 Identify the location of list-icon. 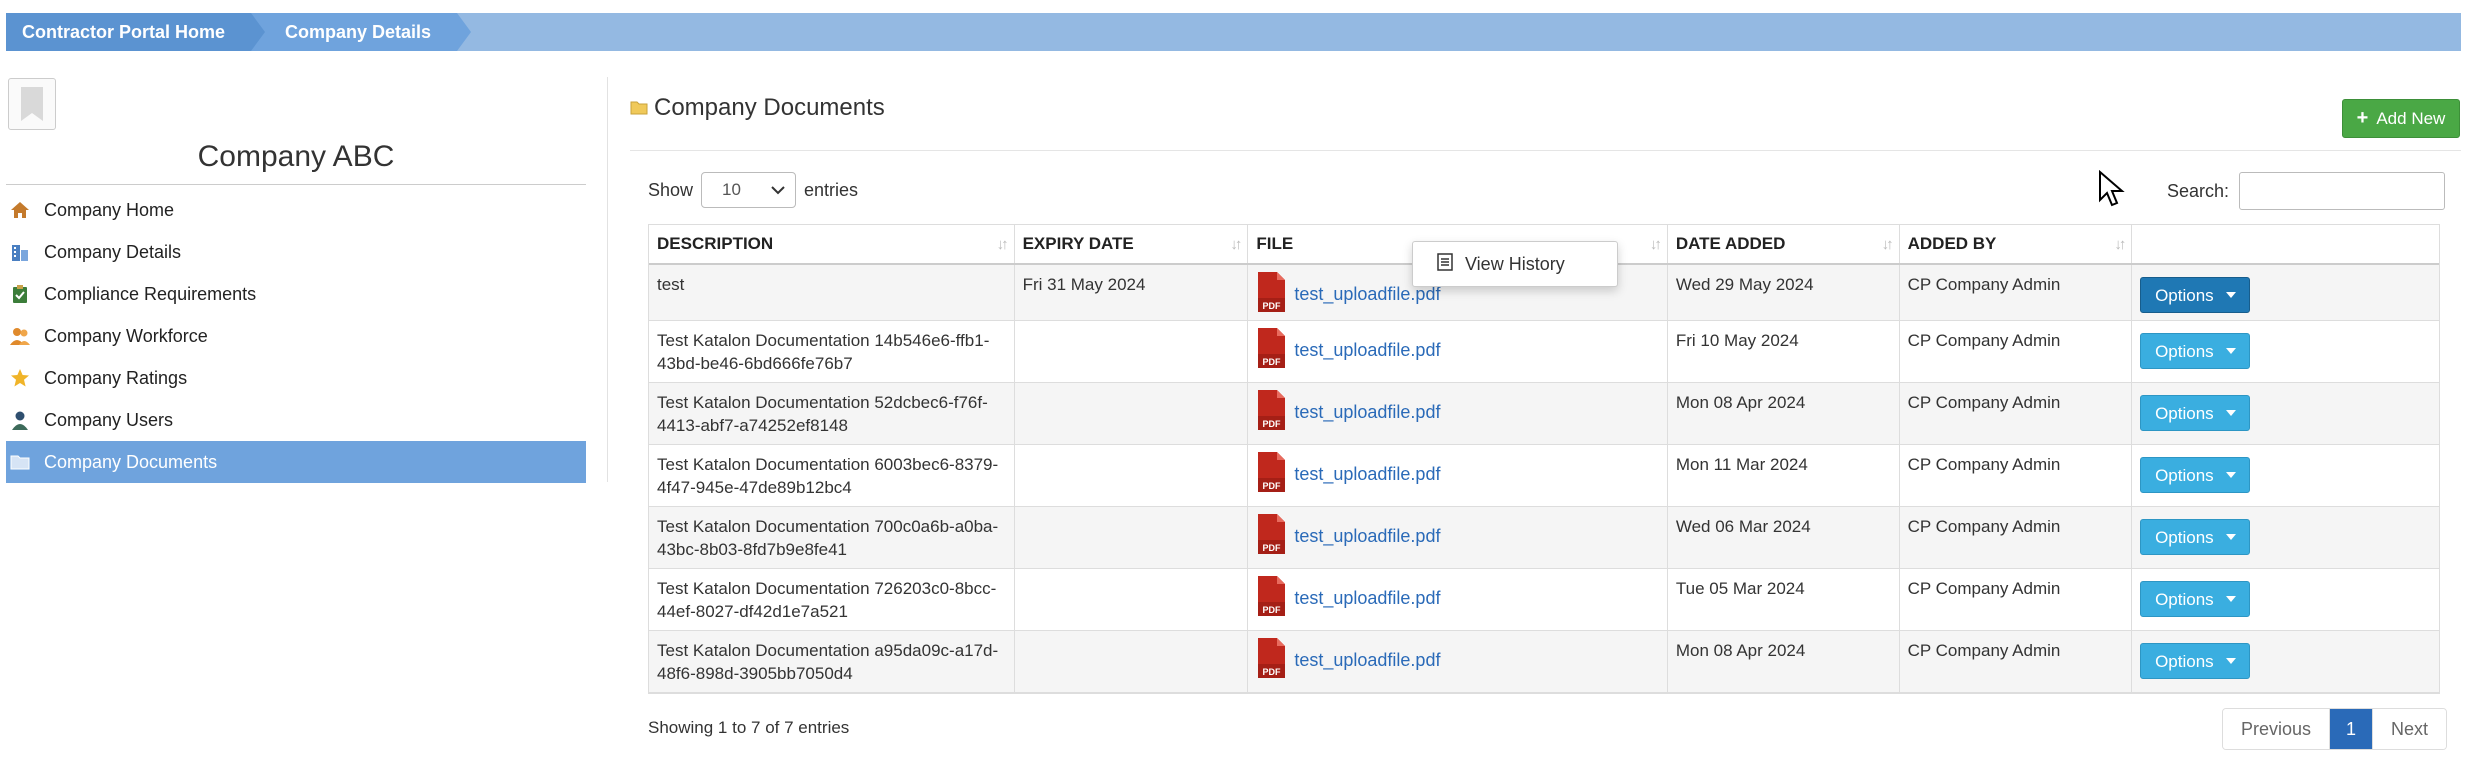
(1445, 264).